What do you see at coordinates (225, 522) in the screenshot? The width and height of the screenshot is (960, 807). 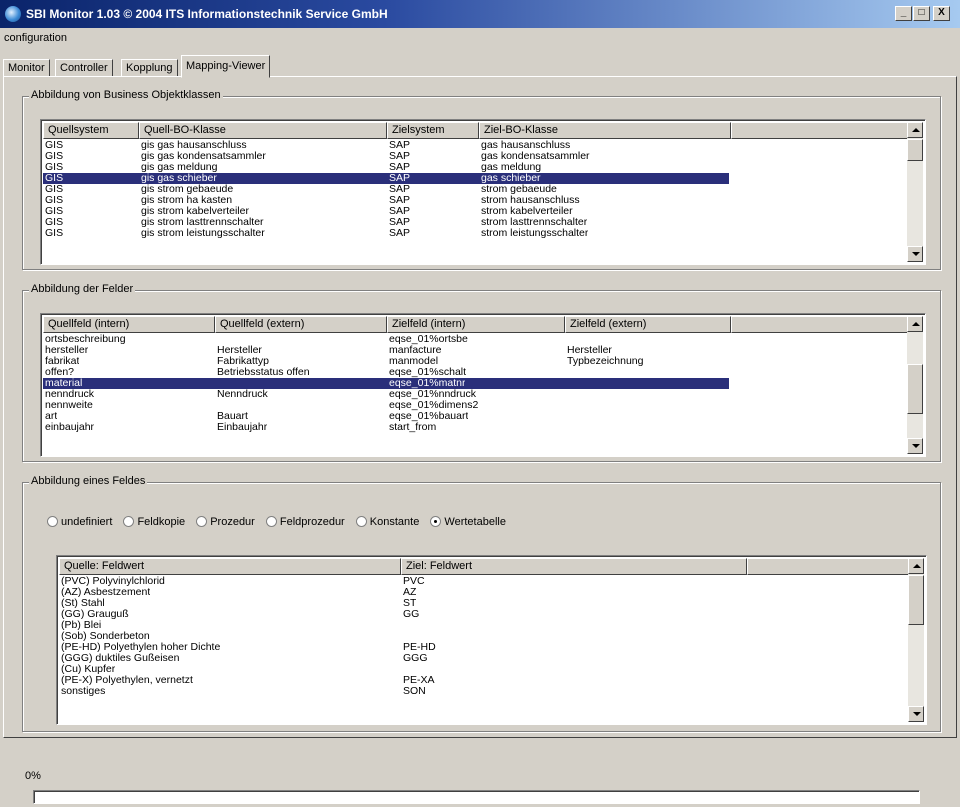 I see `radio-prozedur: Prozedur` at bounding box center [225, 522].